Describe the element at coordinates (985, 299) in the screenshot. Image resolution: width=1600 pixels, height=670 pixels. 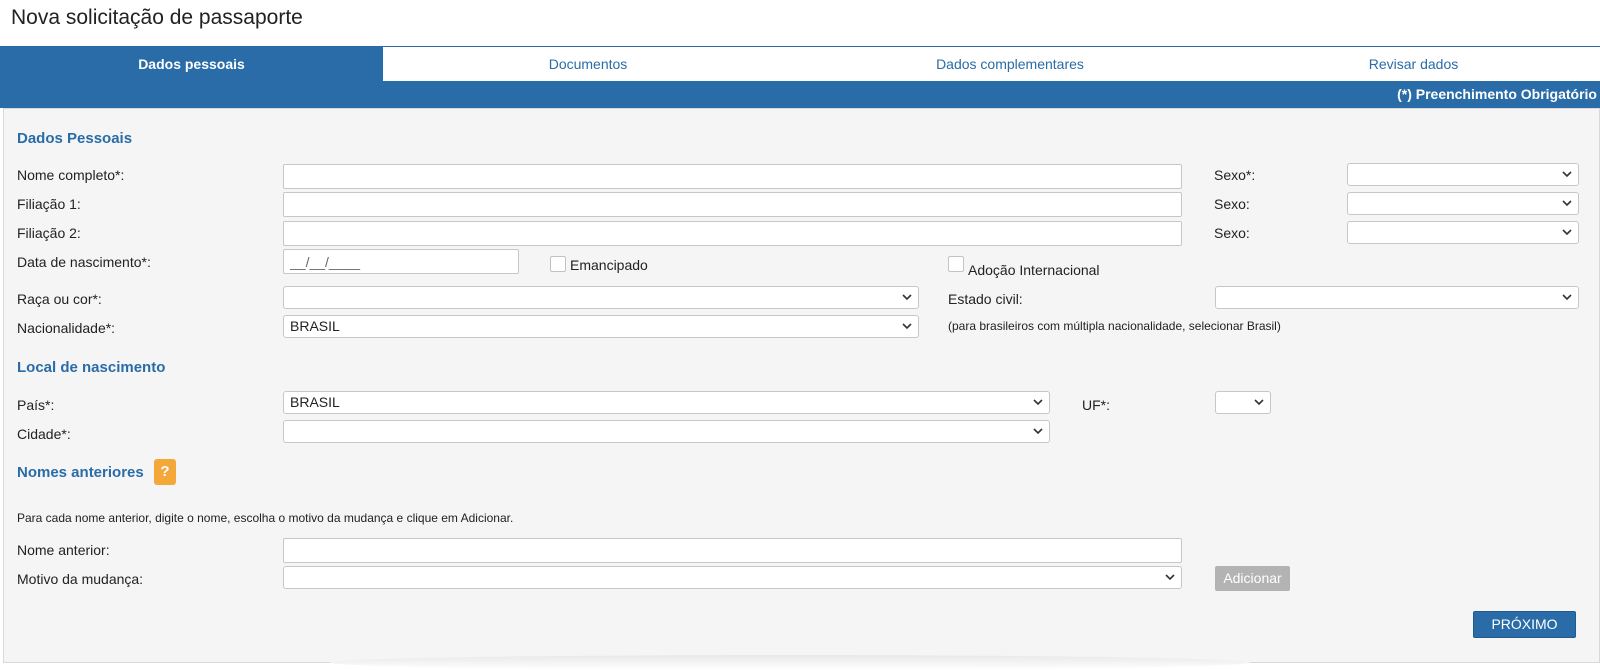
I see `estado-civil-label: Estado civil:` at that location.